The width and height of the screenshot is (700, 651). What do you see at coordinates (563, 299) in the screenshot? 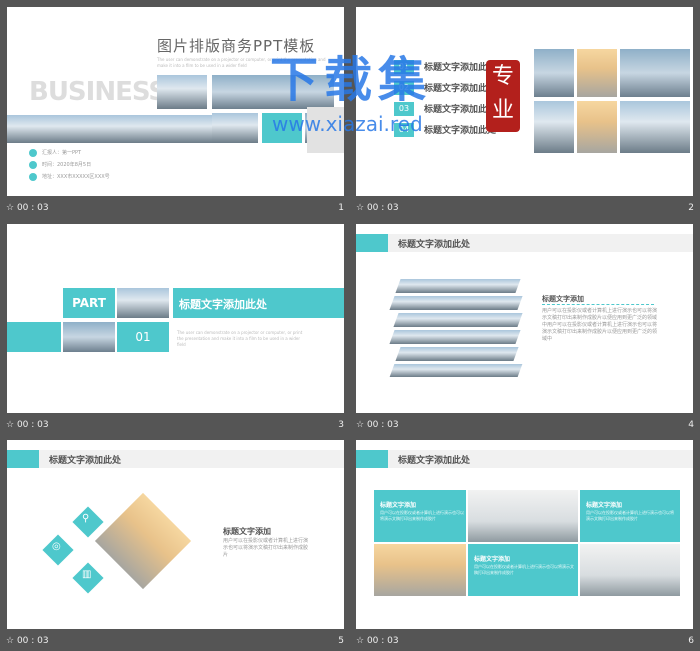
I see `slide-4-subhead: 标题文字添加` at bounding box center [563, 299].